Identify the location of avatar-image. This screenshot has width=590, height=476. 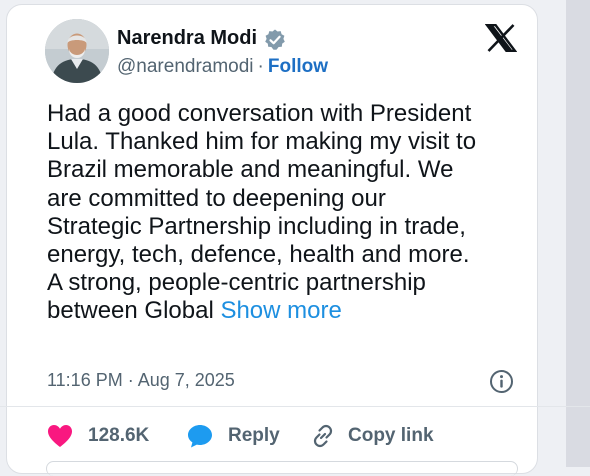
(77, 51).